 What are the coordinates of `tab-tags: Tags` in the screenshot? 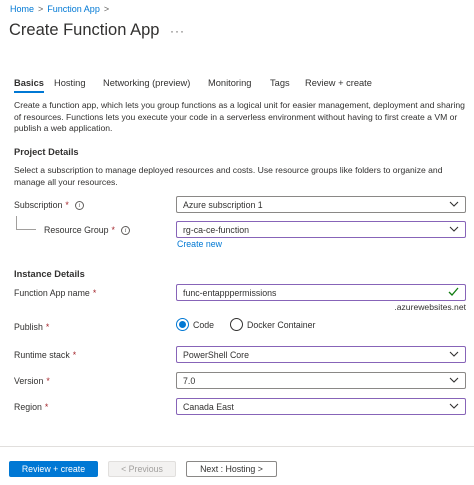 It's located at (280, 83).